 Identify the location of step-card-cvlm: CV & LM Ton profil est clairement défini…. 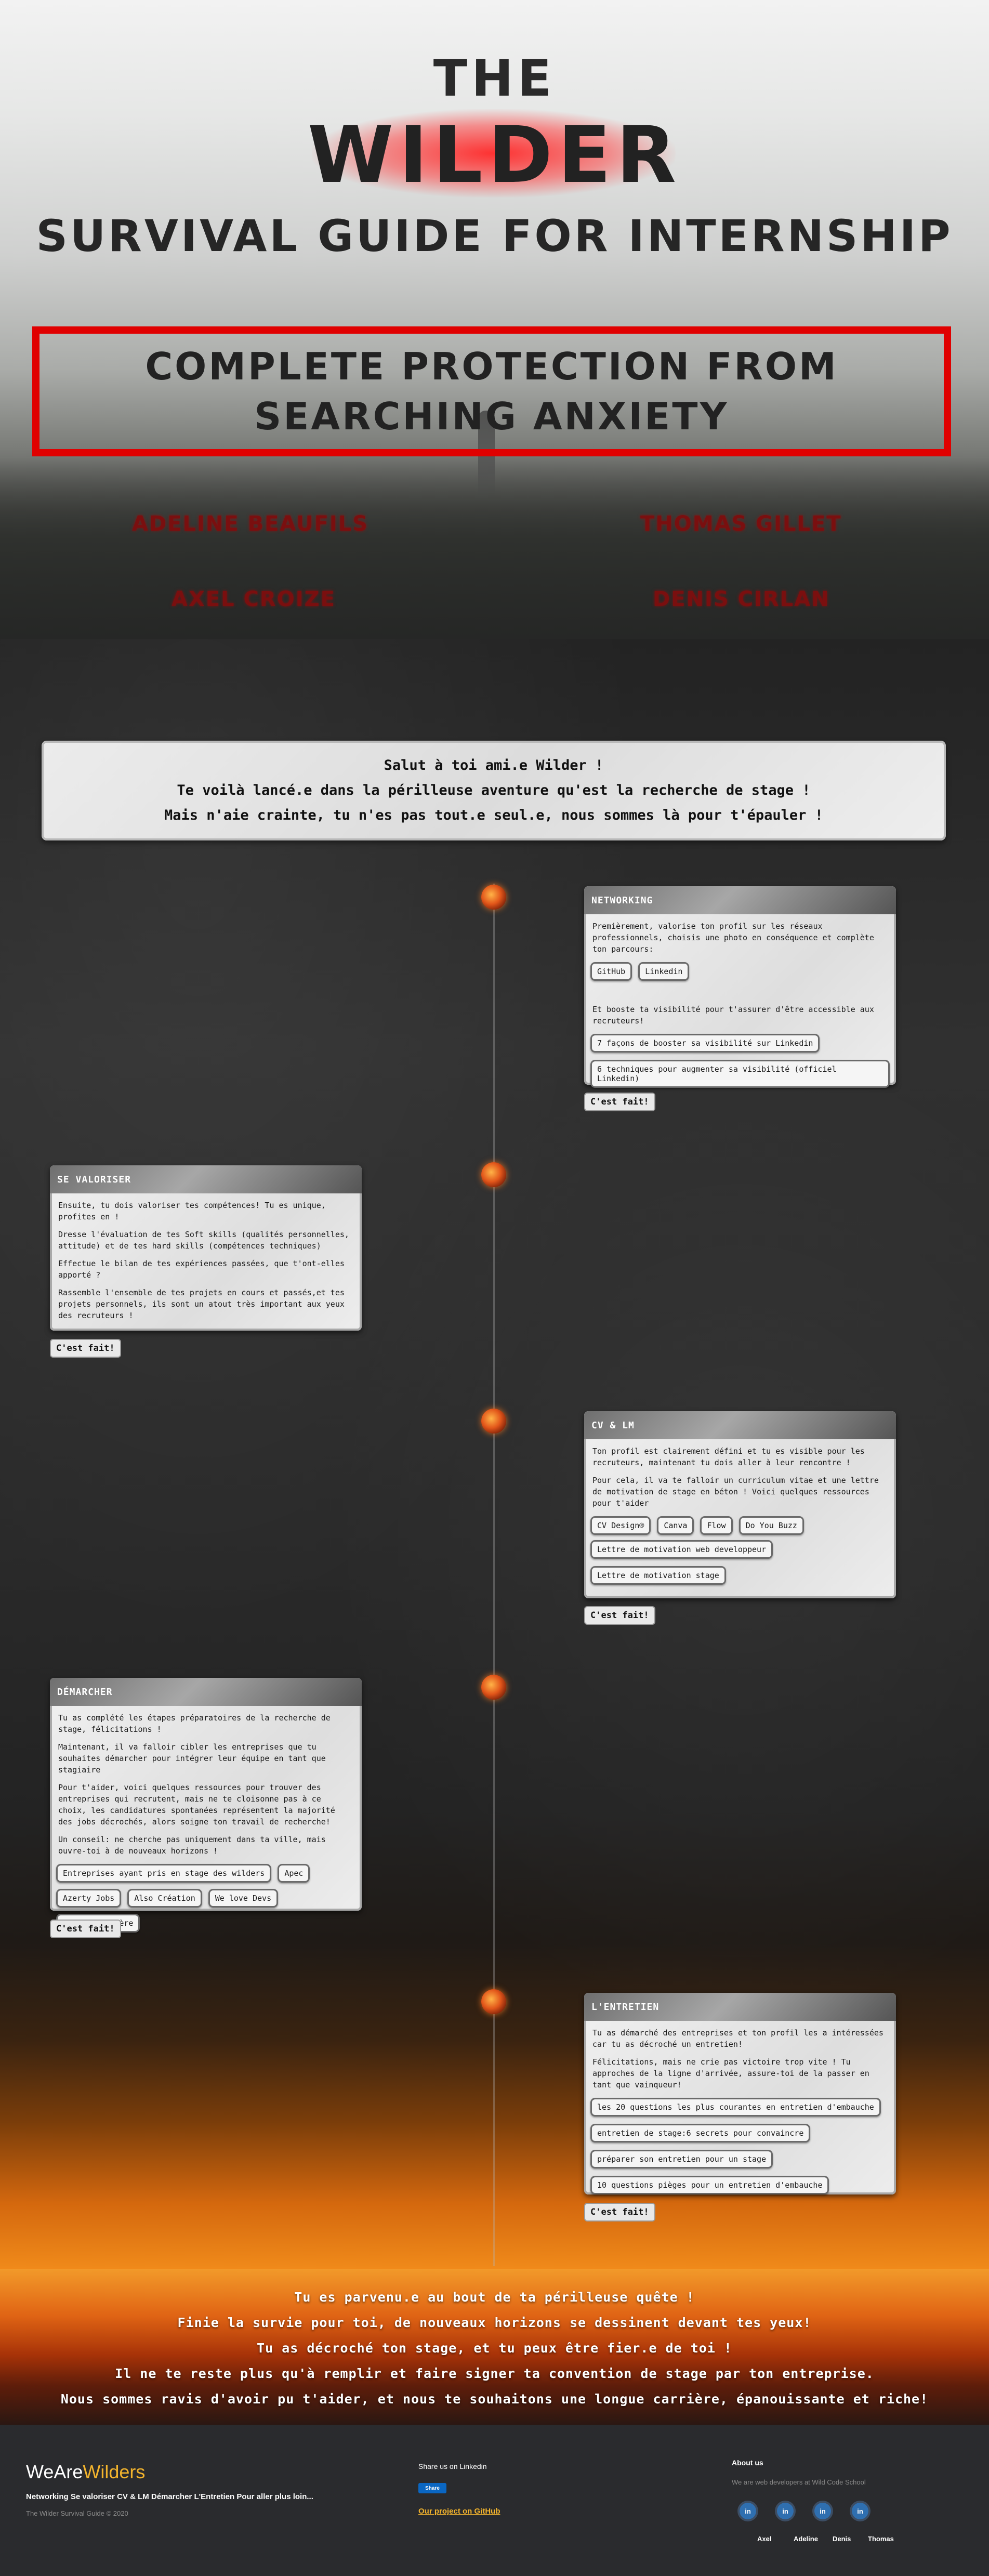
(740, 1504).